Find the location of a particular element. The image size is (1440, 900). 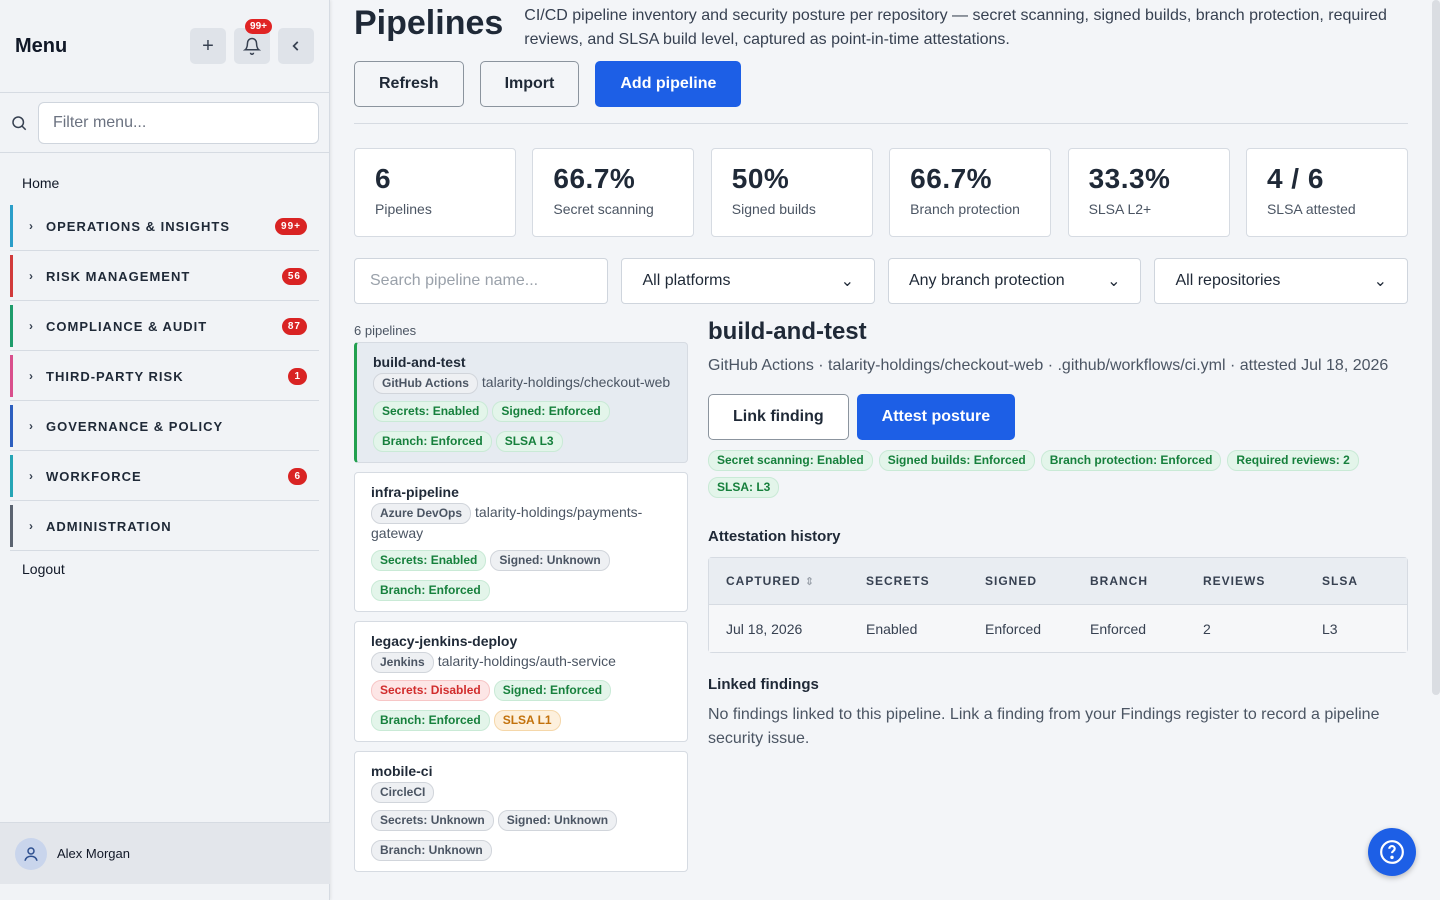

sidebar-item-compliance-audit: › COMPLIANCE & AUDIT 87 is located at coordinates (164, 328).